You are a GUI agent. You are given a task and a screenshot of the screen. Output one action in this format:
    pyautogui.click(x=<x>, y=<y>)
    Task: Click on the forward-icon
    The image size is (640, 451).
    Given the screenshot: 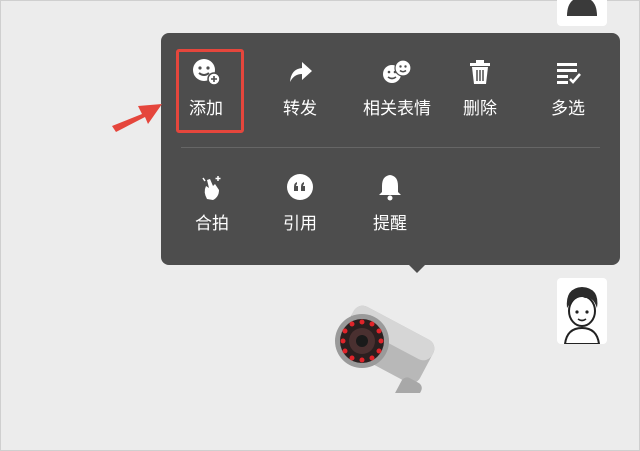 What is the action you would take?
    pyautogui.click(x=300, y=72)
    